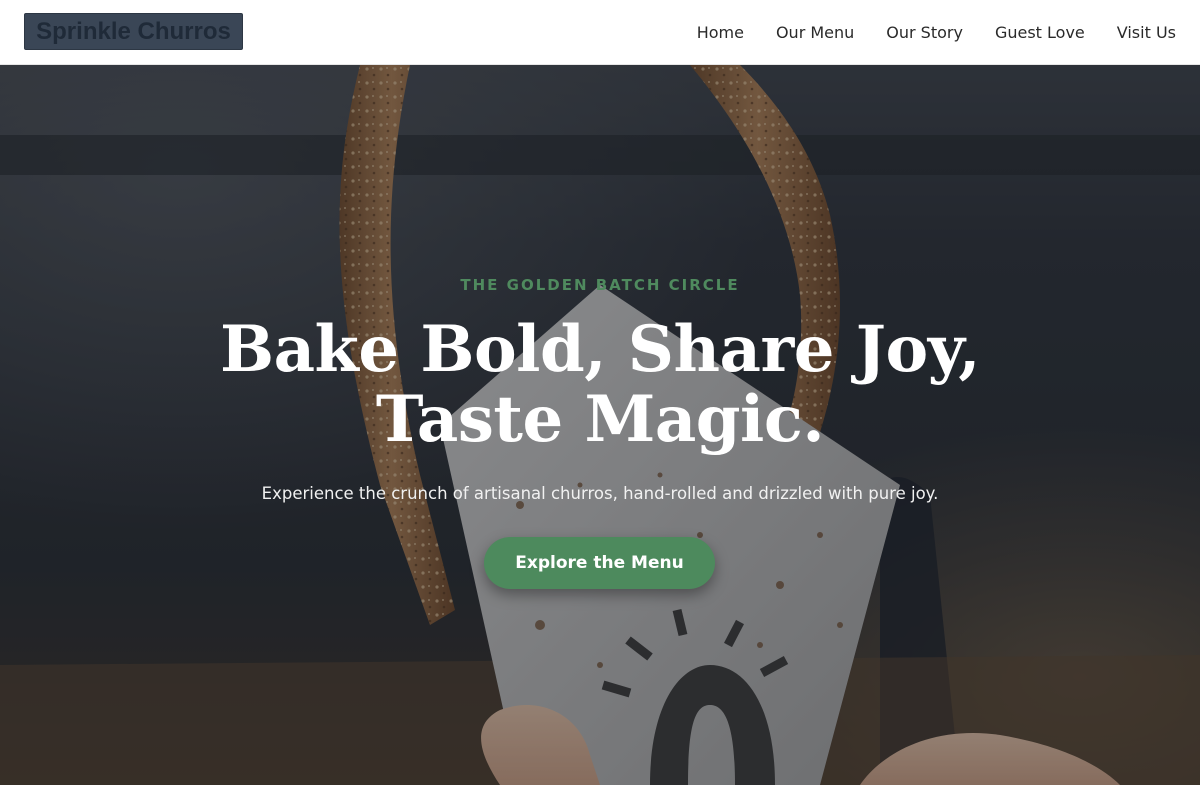  I want to click on hero-eyebrow: THE GOLDEN BATCH CIRCLE, so click(600, 285).